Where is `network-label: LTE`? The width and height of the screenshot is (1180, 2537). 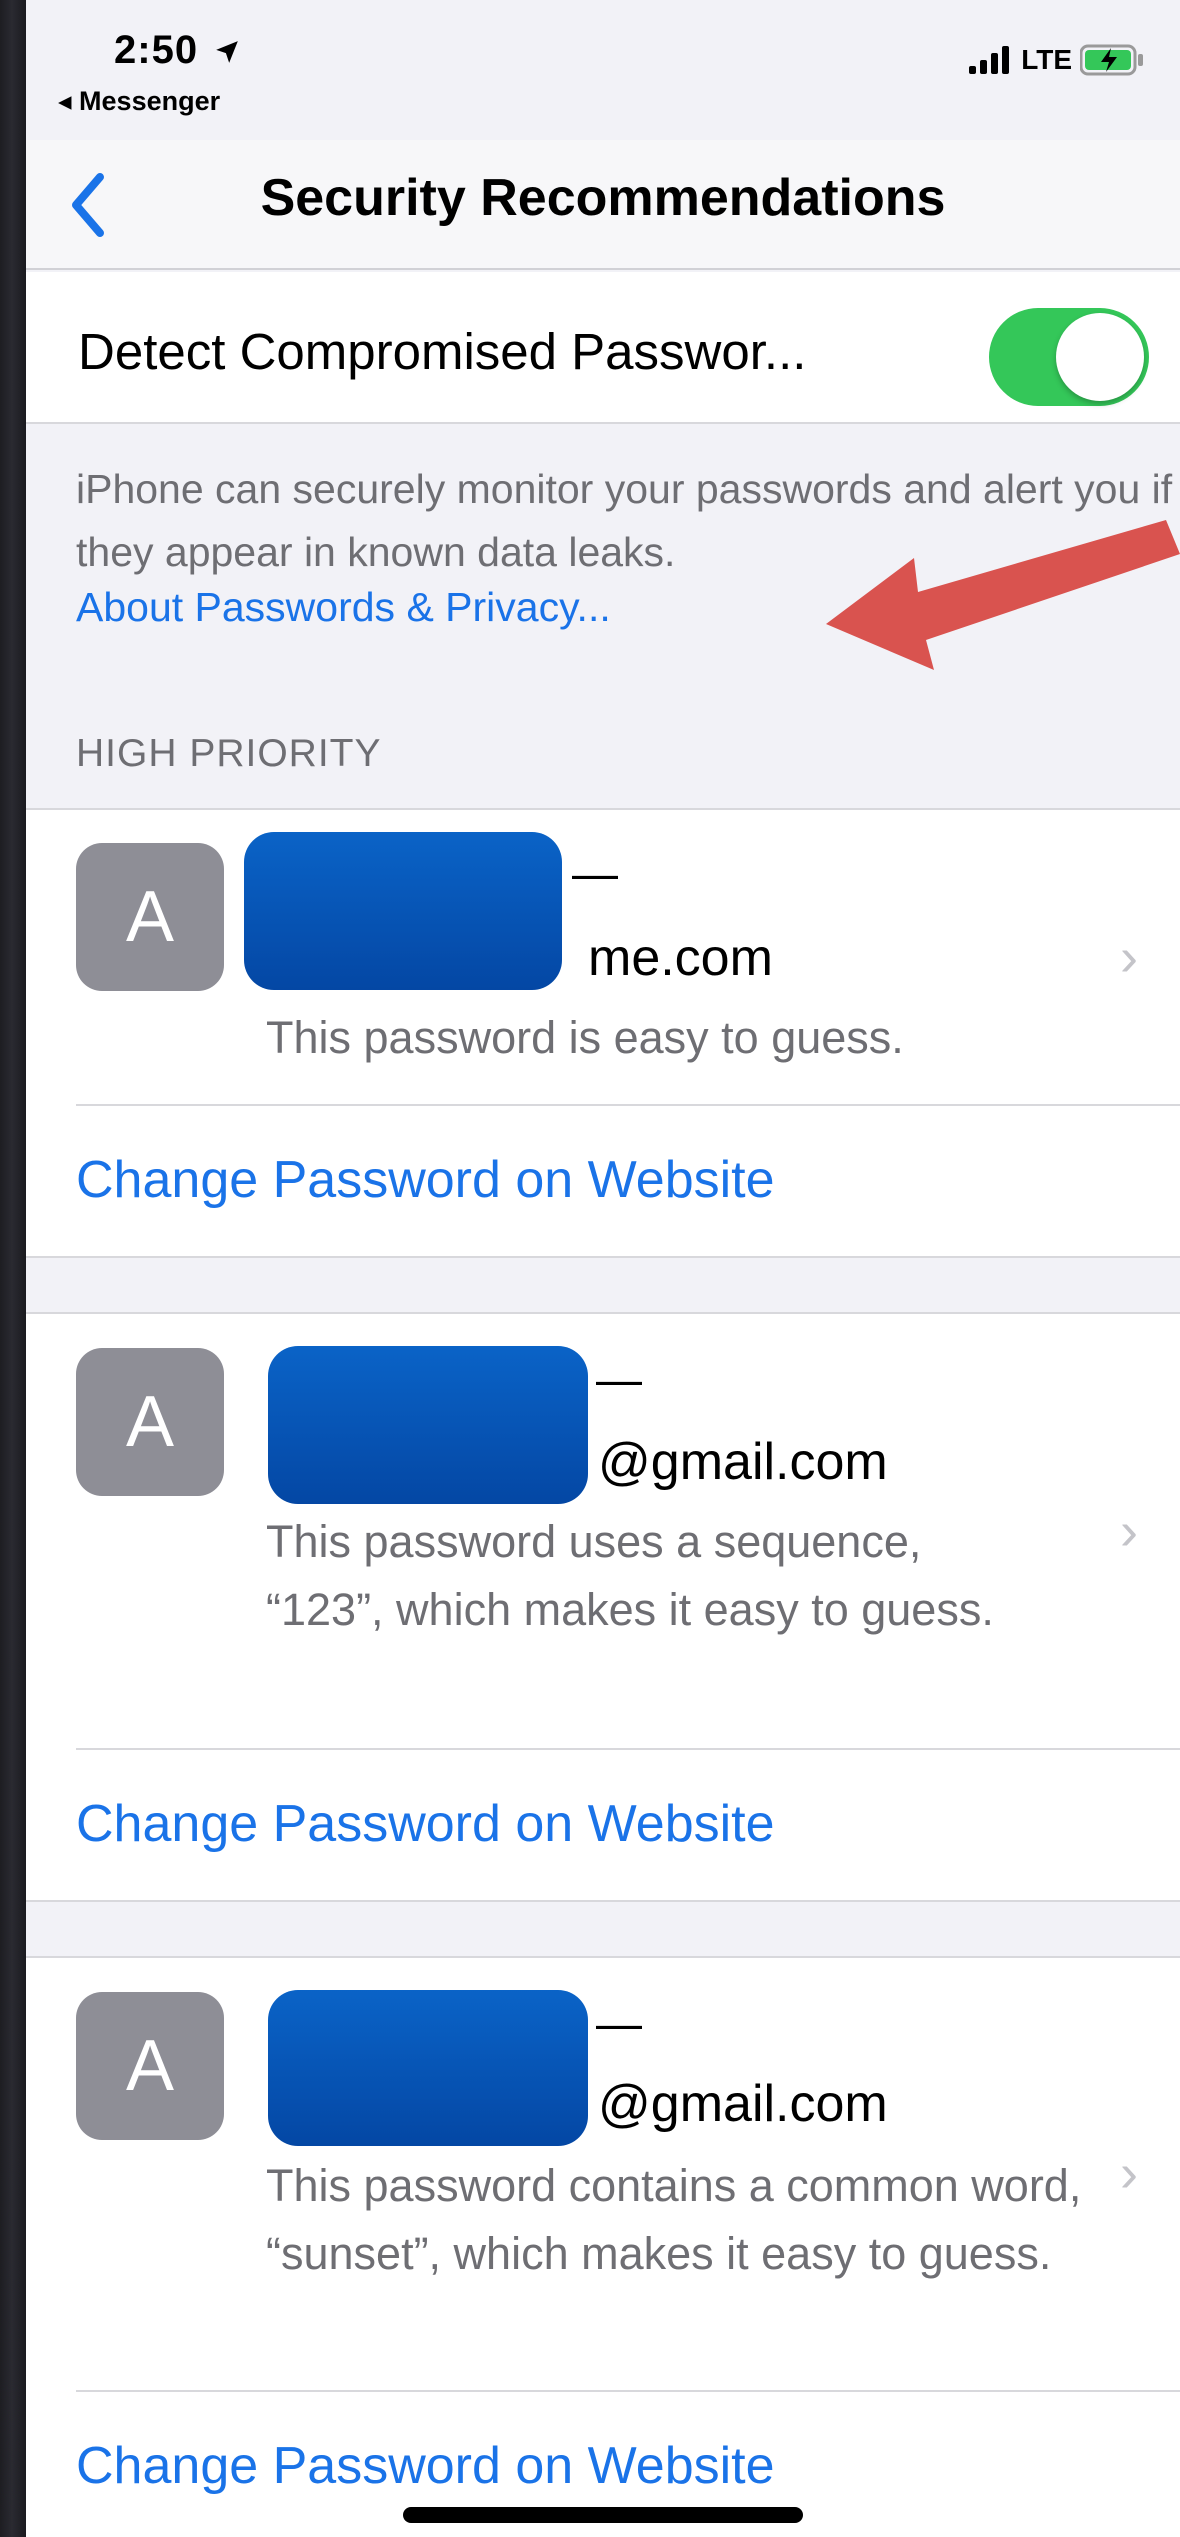 network-label: LTE is located at coordinates (1046, 59).